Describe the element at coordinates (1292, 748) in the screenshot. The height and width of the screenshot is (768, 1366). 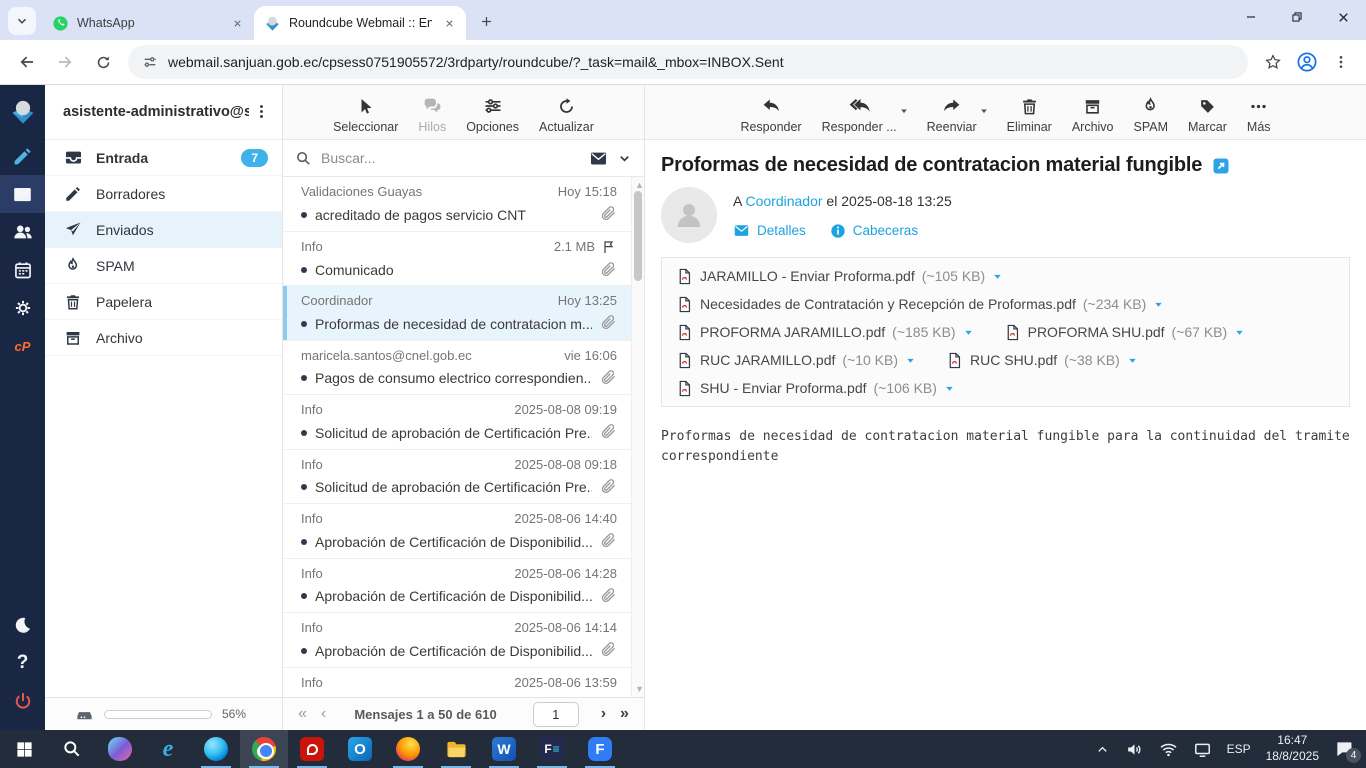
I see `clock: 16:47 18/8/2025` at that location.